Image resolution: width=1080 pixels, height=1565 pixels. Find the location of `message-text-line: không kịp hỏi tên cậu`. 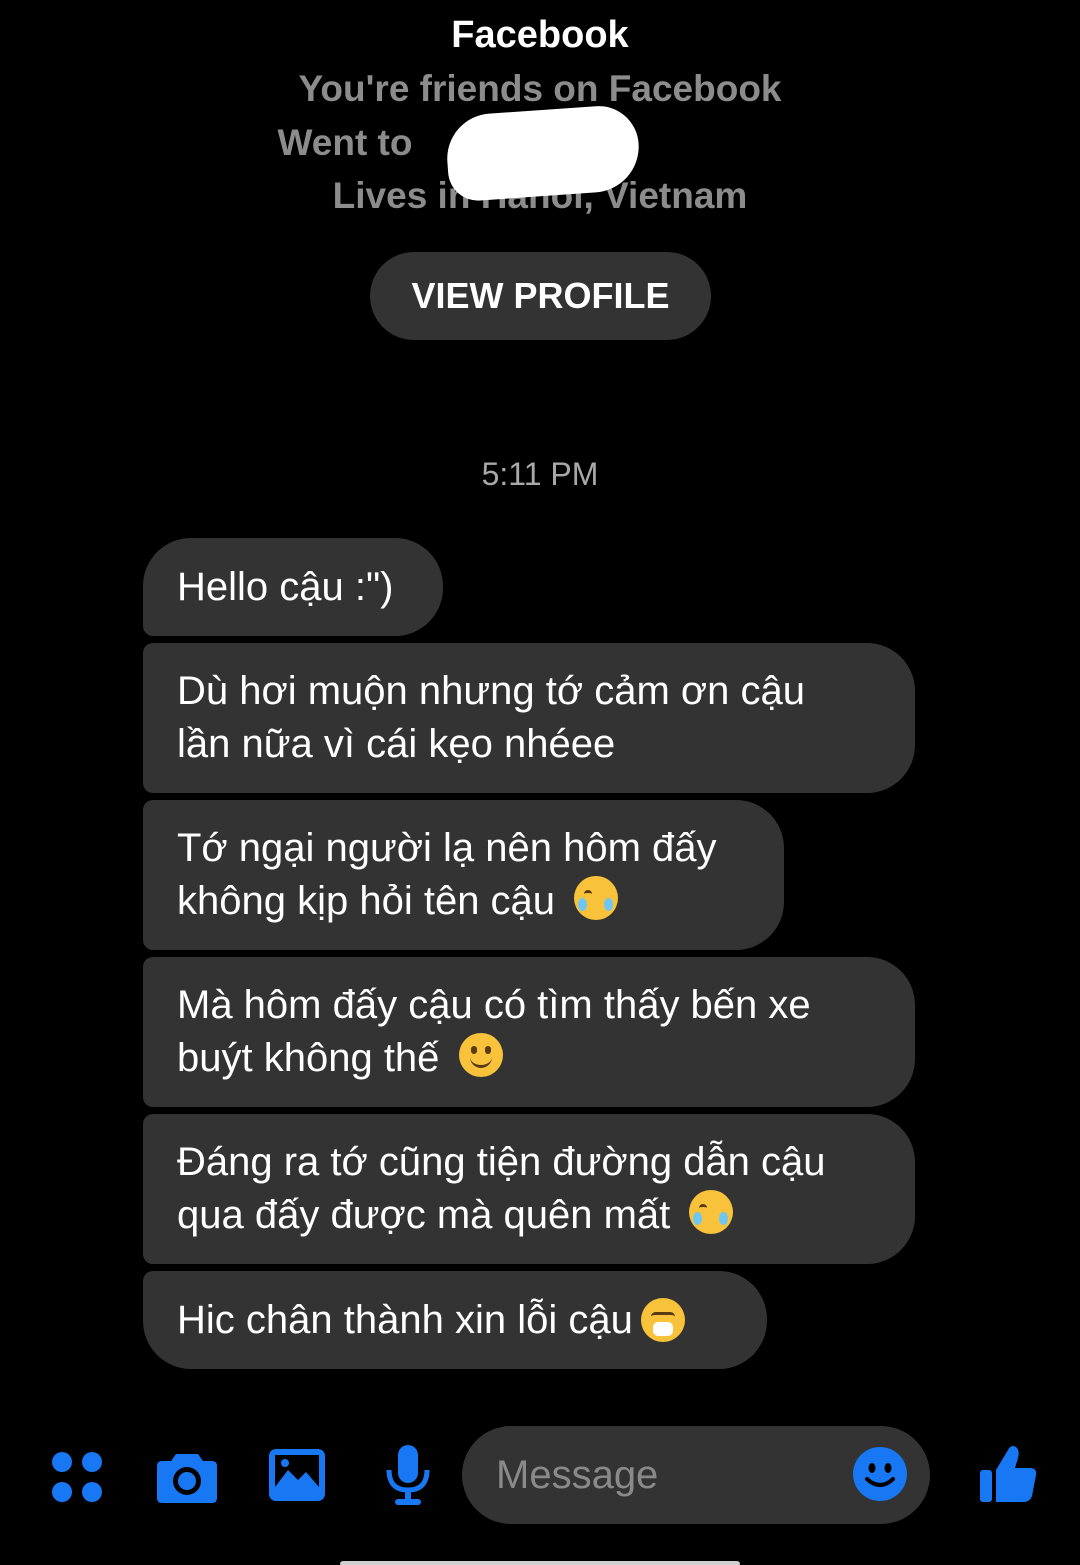

message-text-line: không kịp hỏi tên cậu is located at coordinates (366, 901).